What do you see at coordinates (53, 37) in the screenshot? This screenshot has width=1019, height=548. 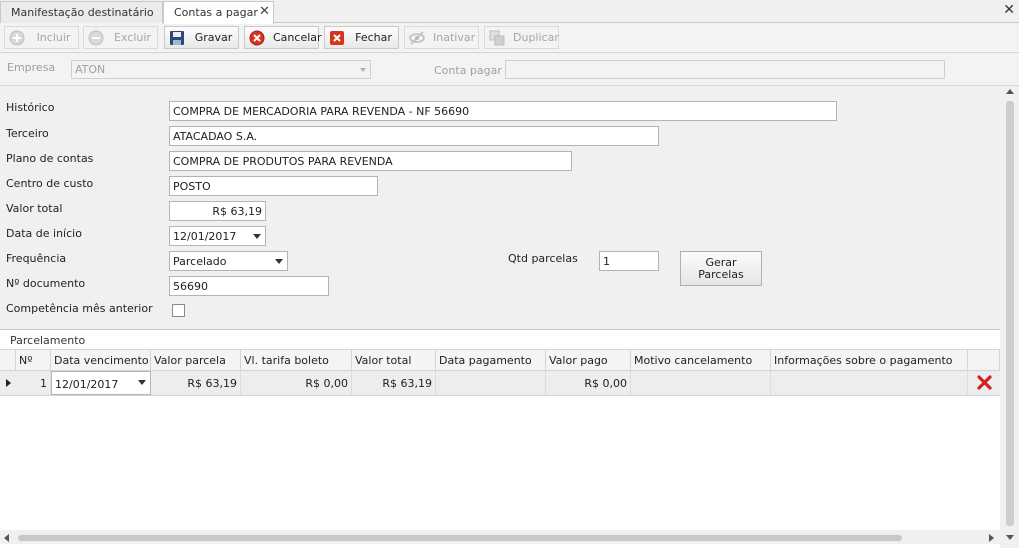 I see `incluir-label: Incluir` at bounding box center [53, 37].